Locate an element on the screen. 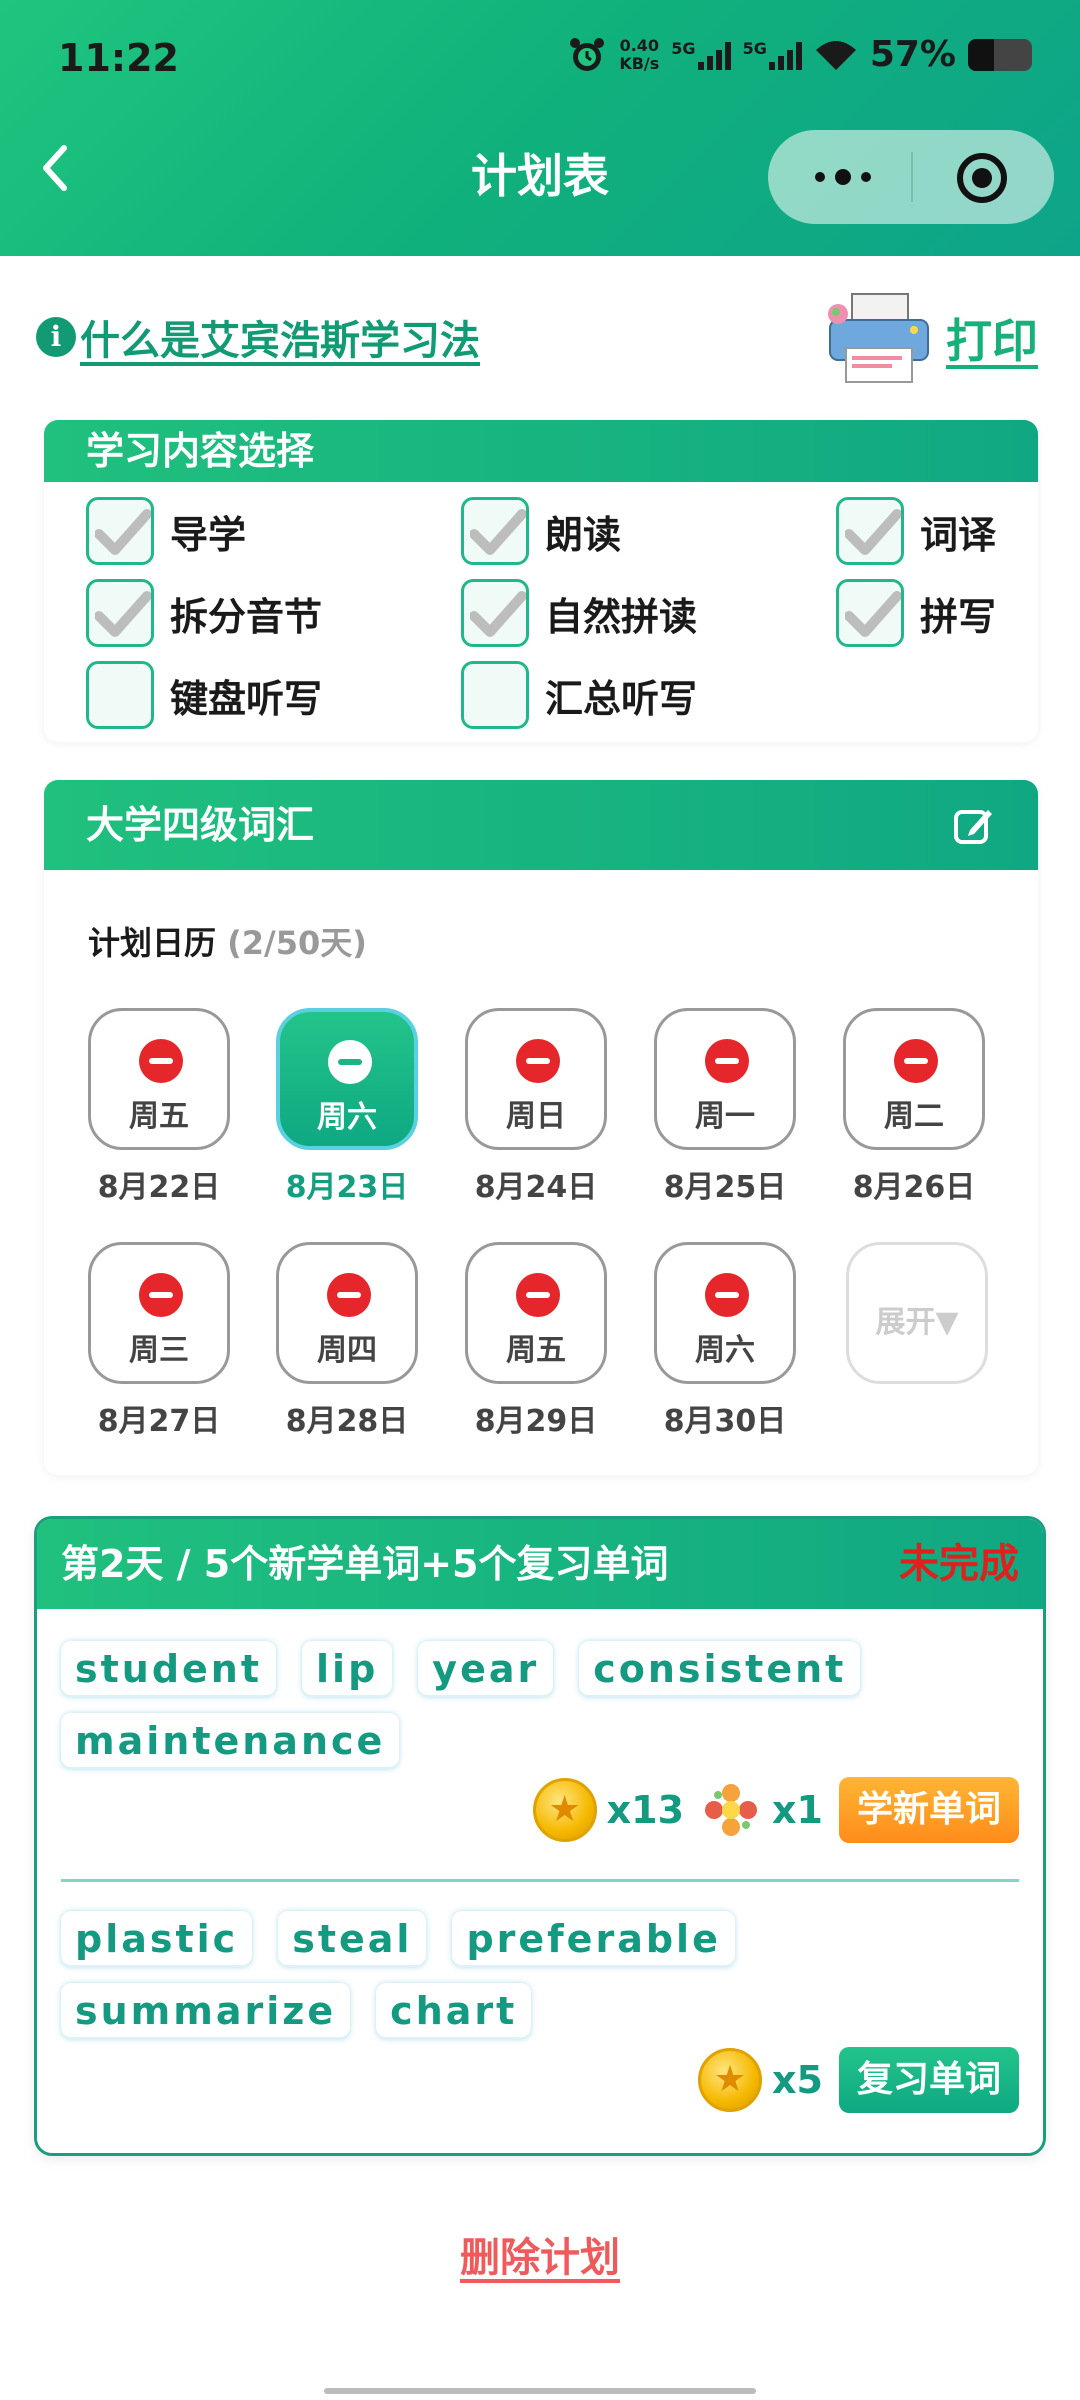 The width and height of the screenshot is (1080, 2400). content-selection-title: 学习内容选择 is located at coordinates (541, 451).